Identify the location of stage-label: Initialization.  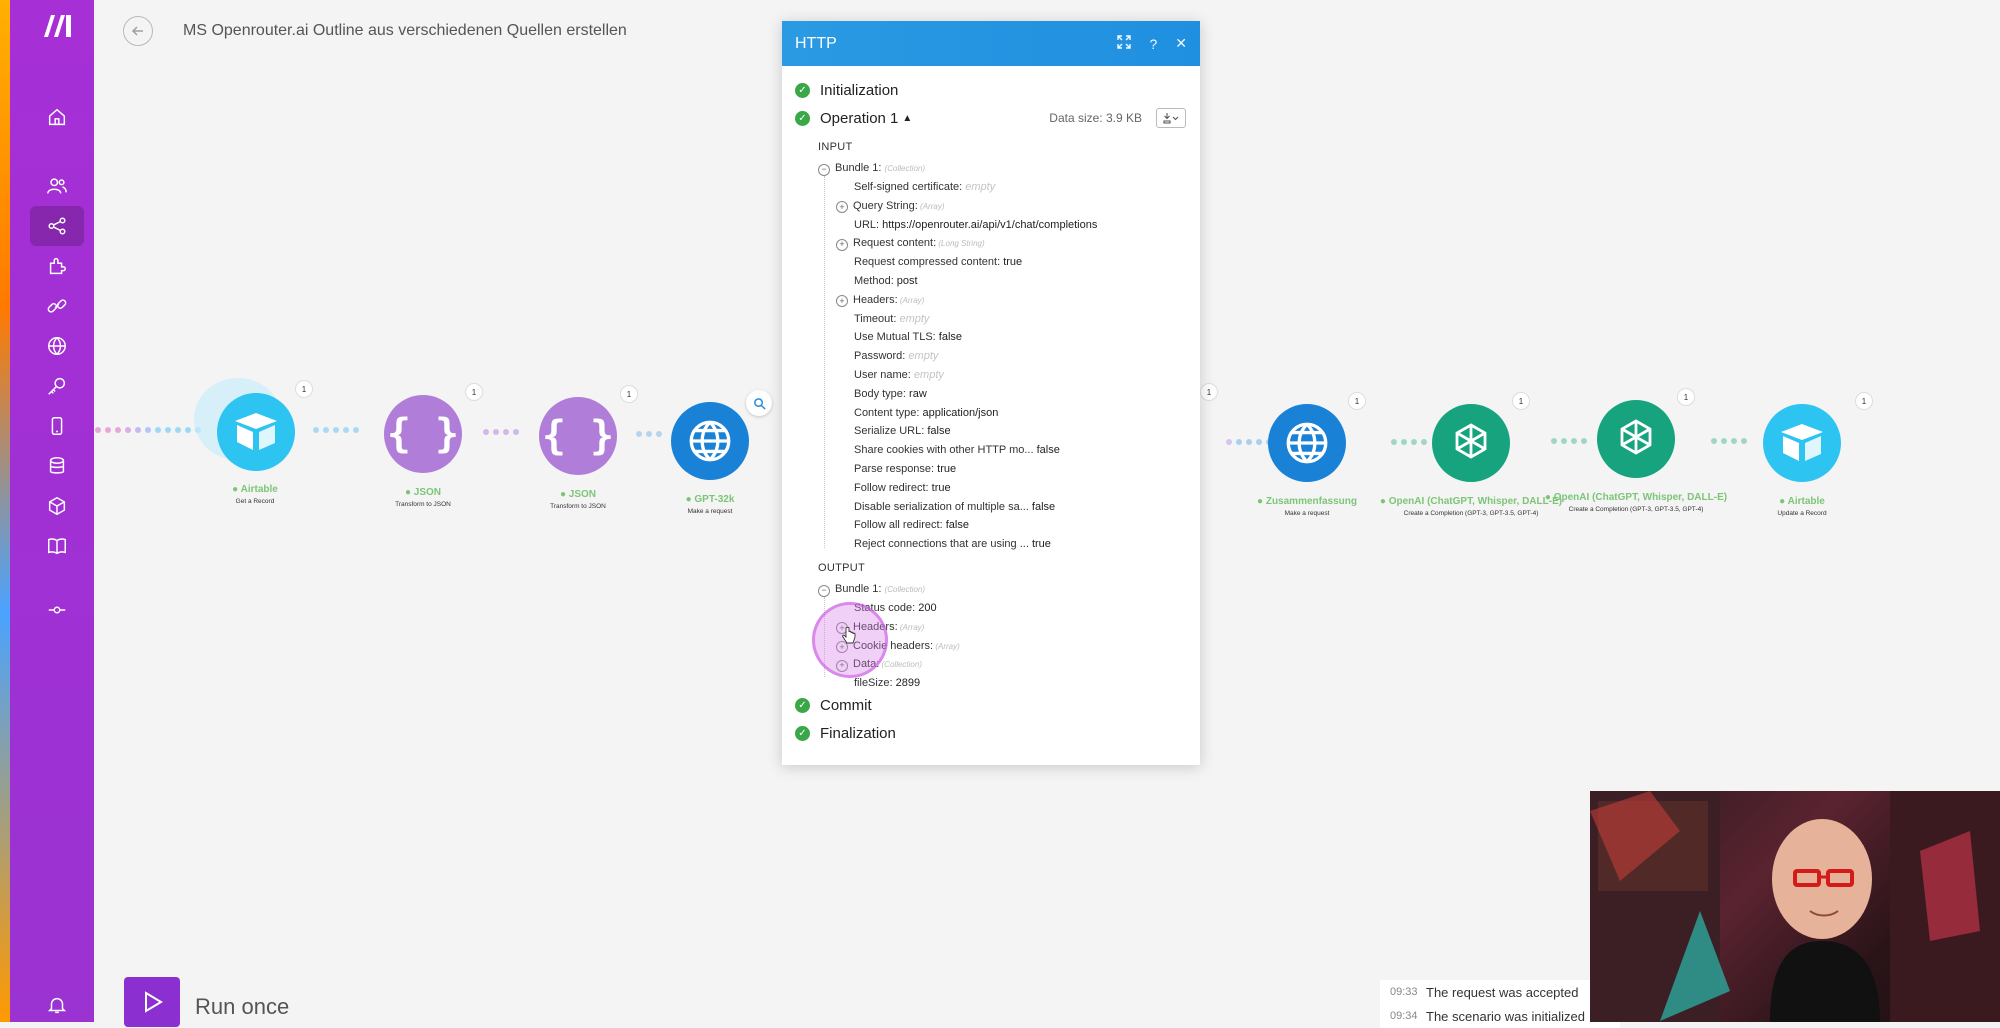
(859, 90).